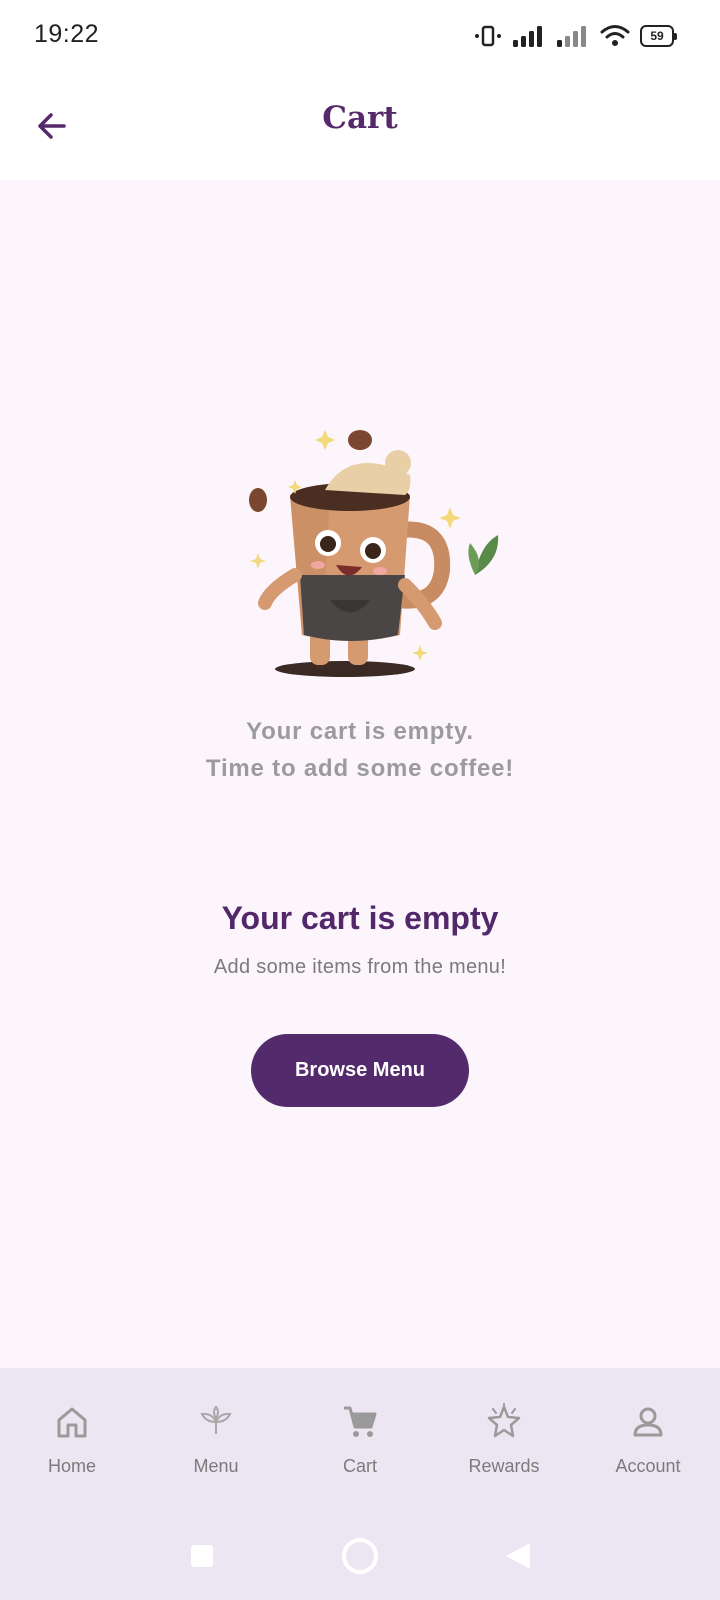  I want to click on nav-item-home: Home, so click(72, 1438).